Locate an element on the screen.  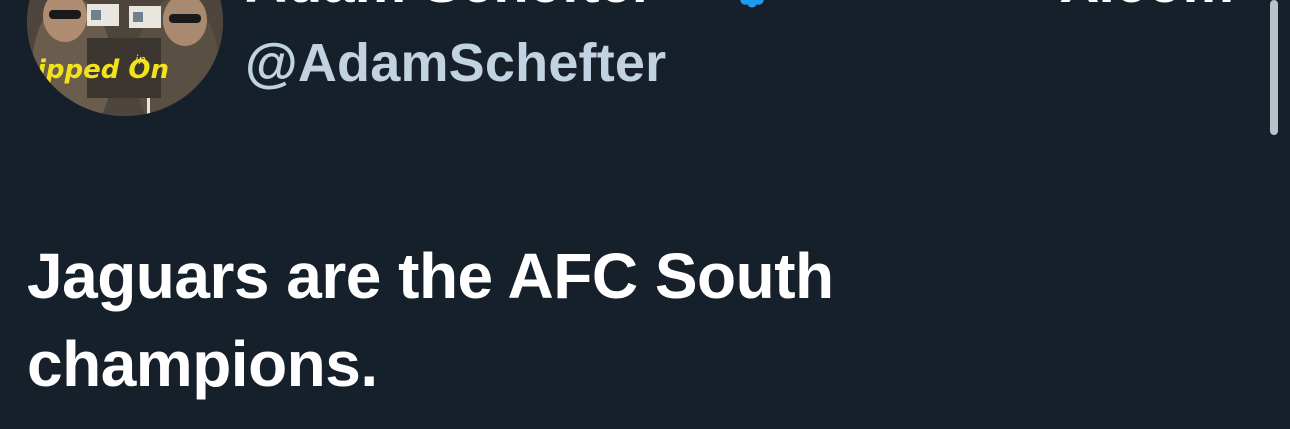
source-mark: X.com is located at coordinates (1147, 6).